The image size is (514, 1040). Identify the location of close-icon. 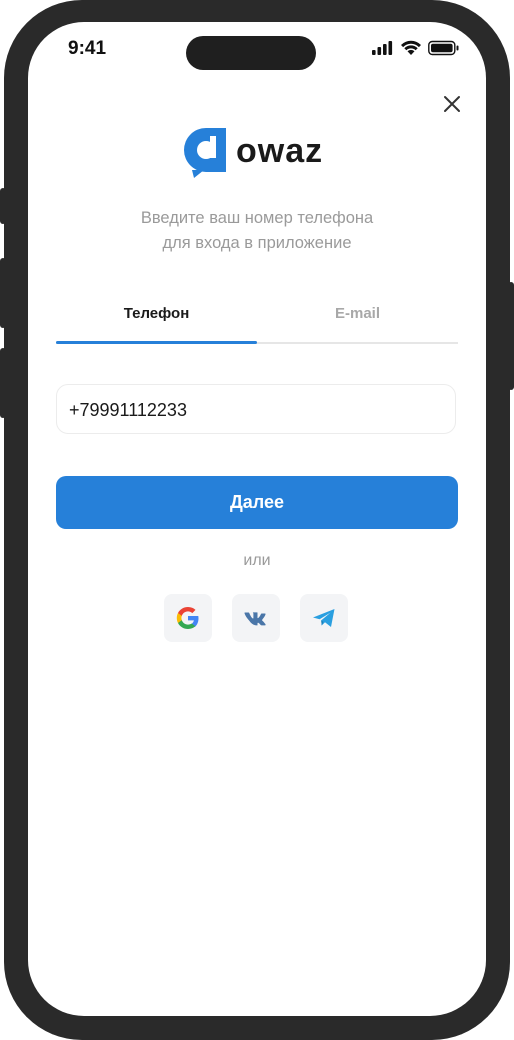
(452, 104).